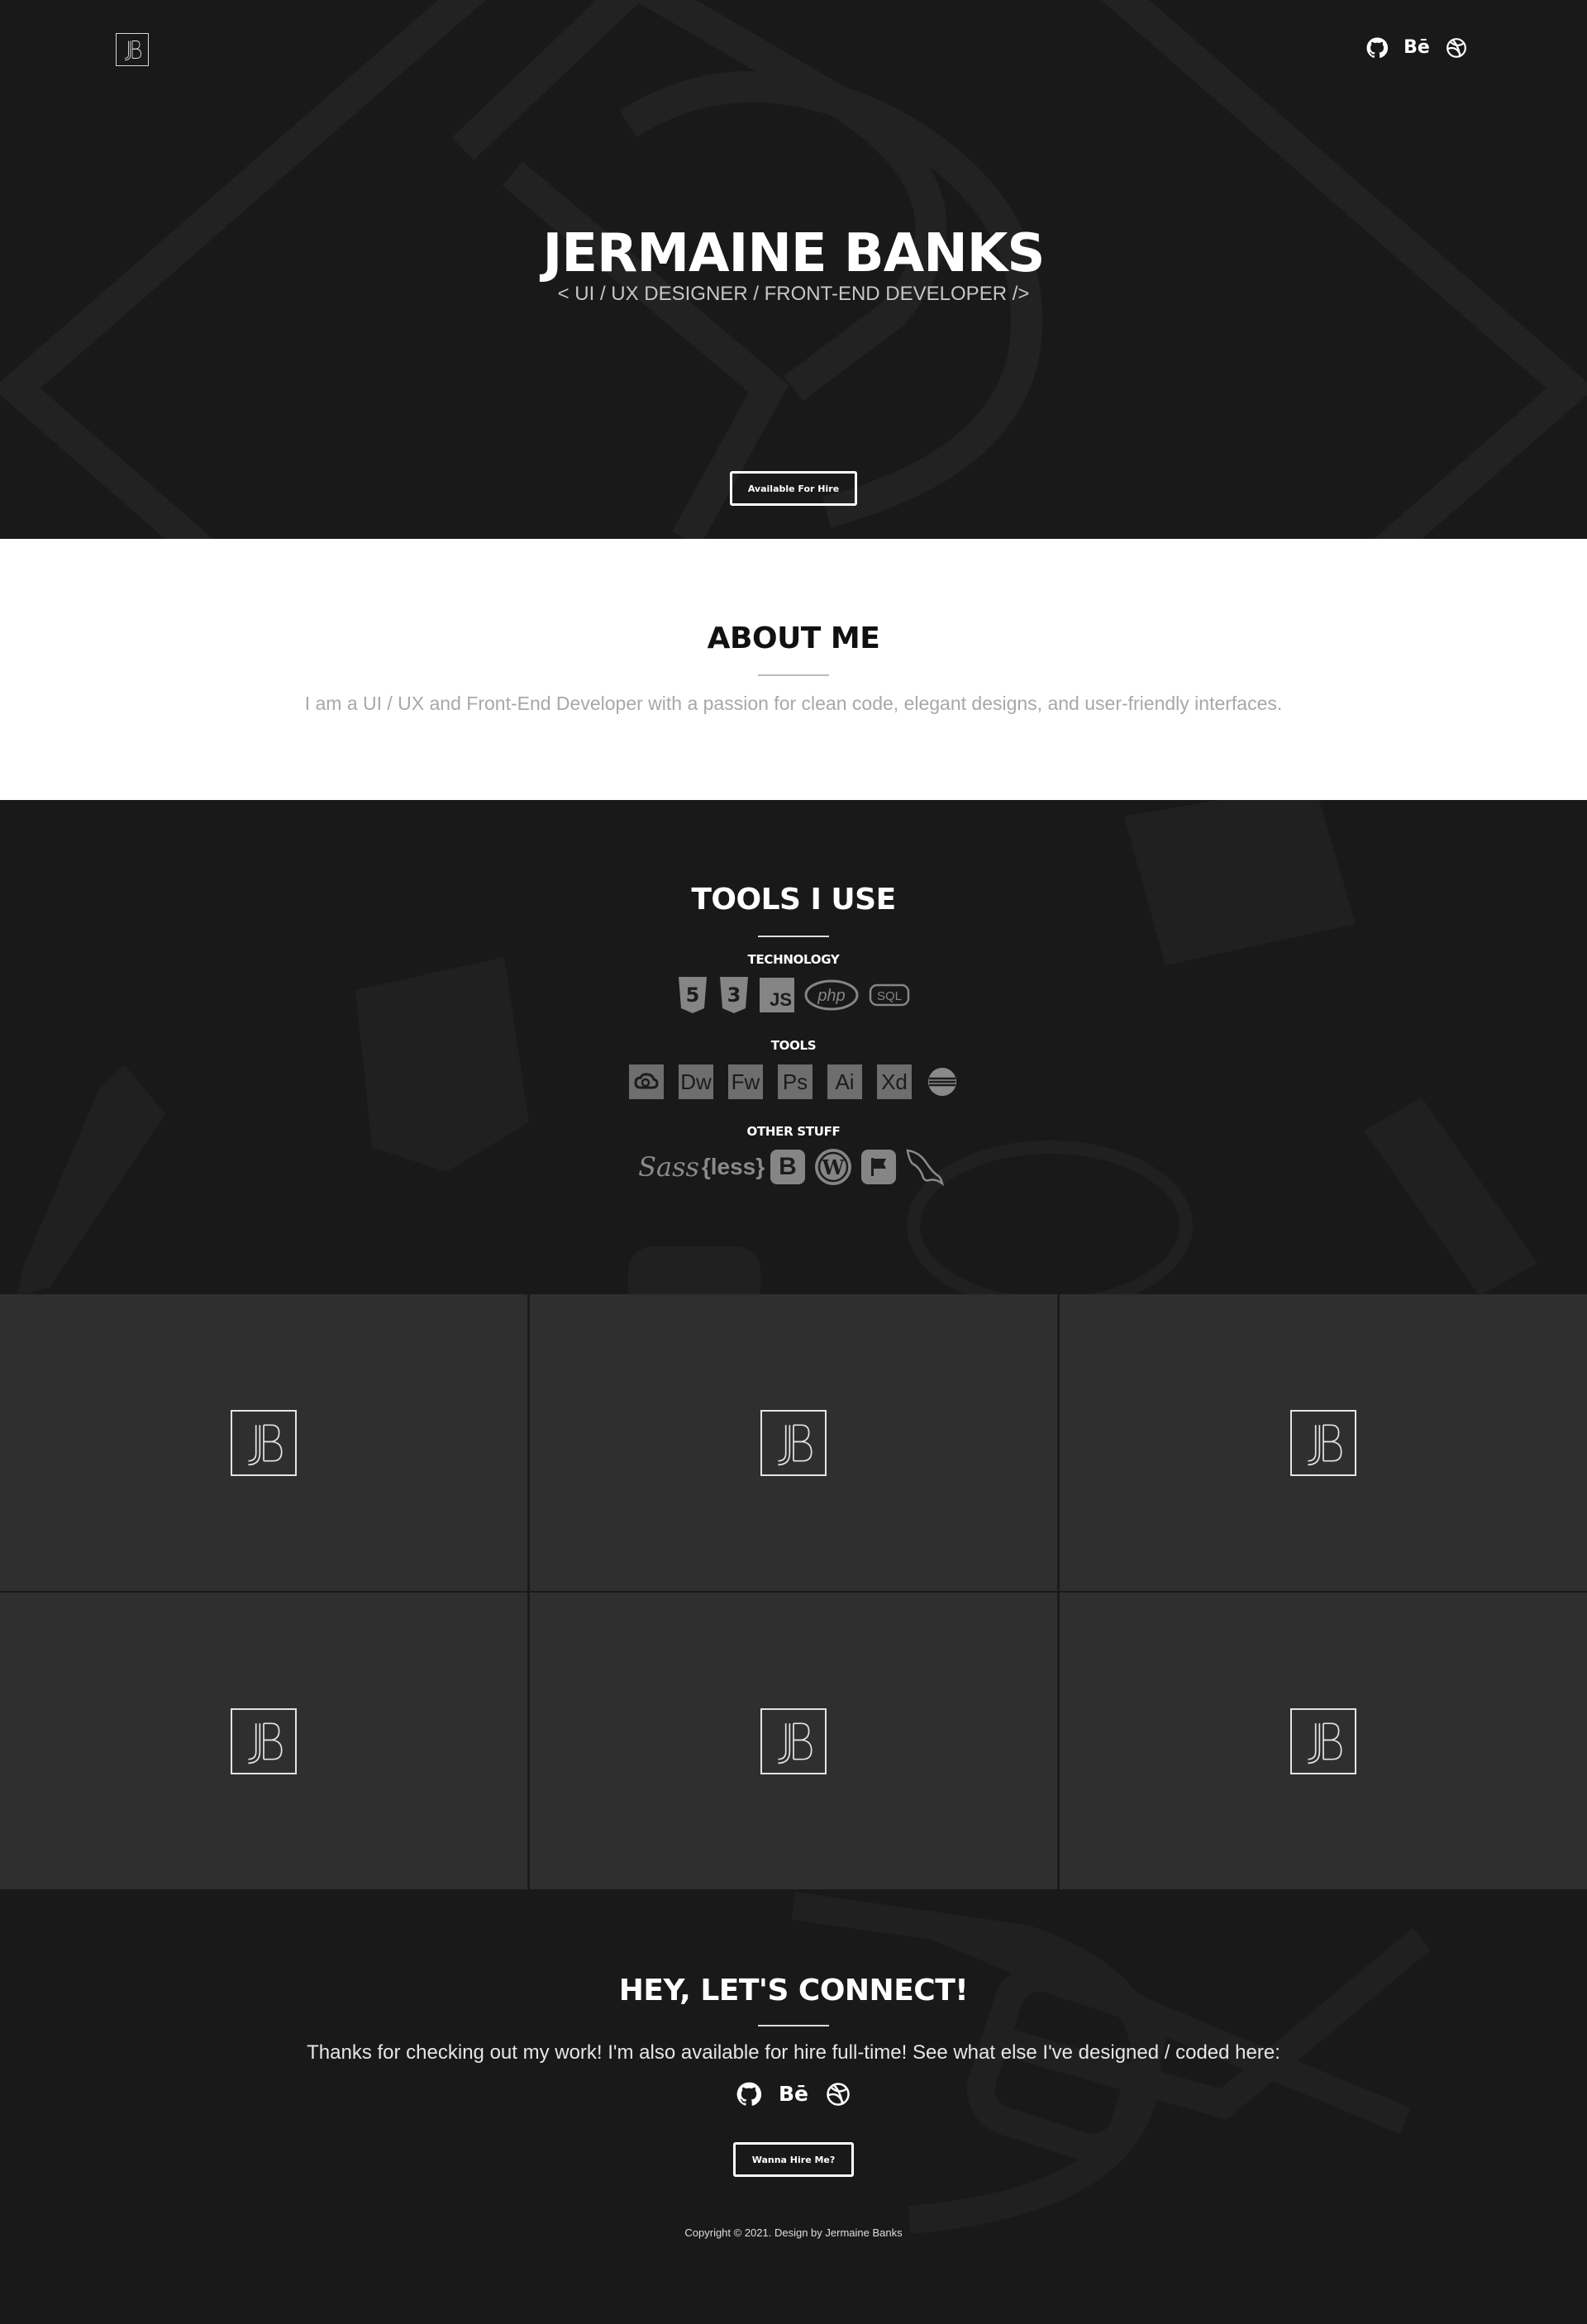 This screenshot has width=1587, height=2324. Describe the element at coordinates (793, 900) in the screenshot. I see `tools-title: TOOLS I USE` at that location.